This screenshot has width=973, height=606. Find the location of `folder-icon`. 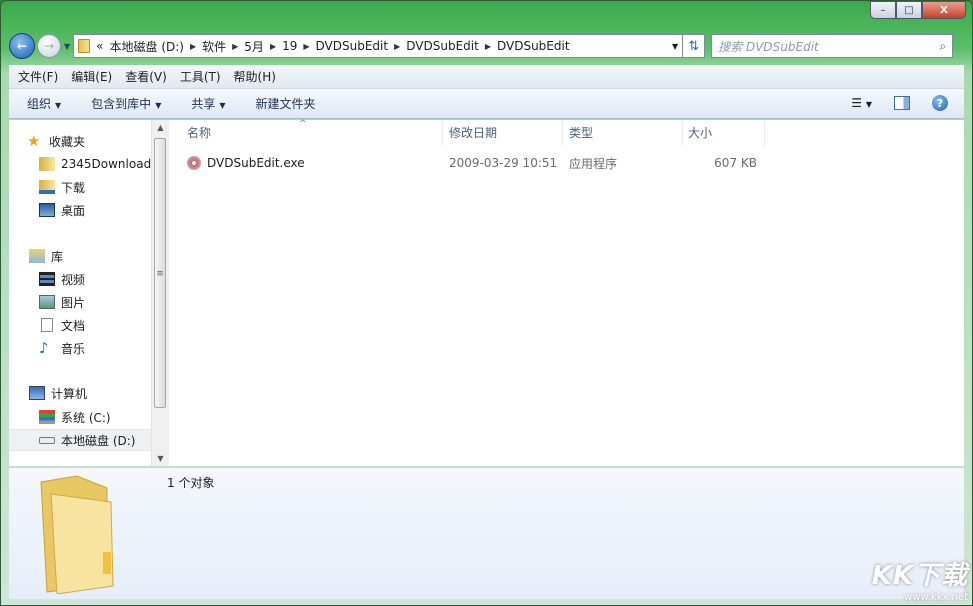

folder-icon is located at coordinates (84, 46).